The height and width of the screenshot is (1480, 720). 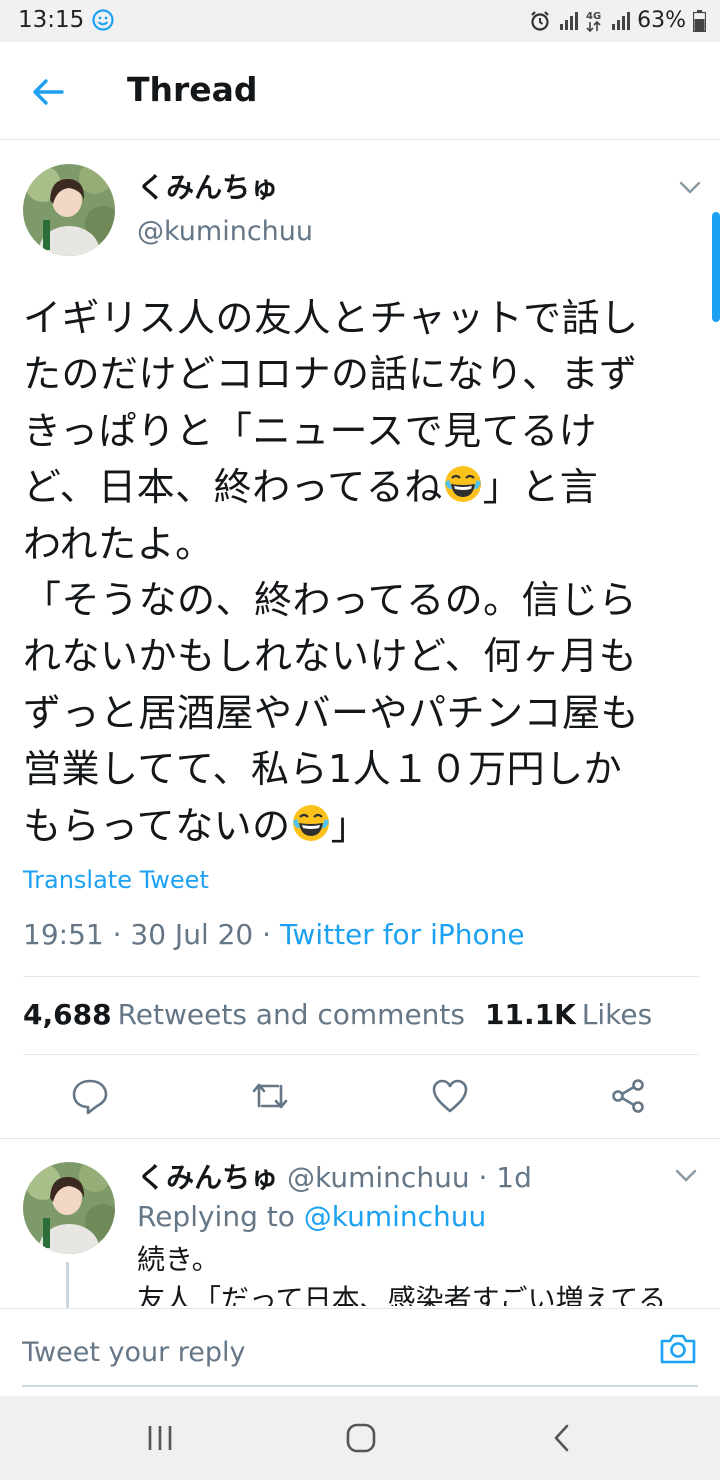 I want to click on tweet-reply-input, so click(x=322, y=1352).